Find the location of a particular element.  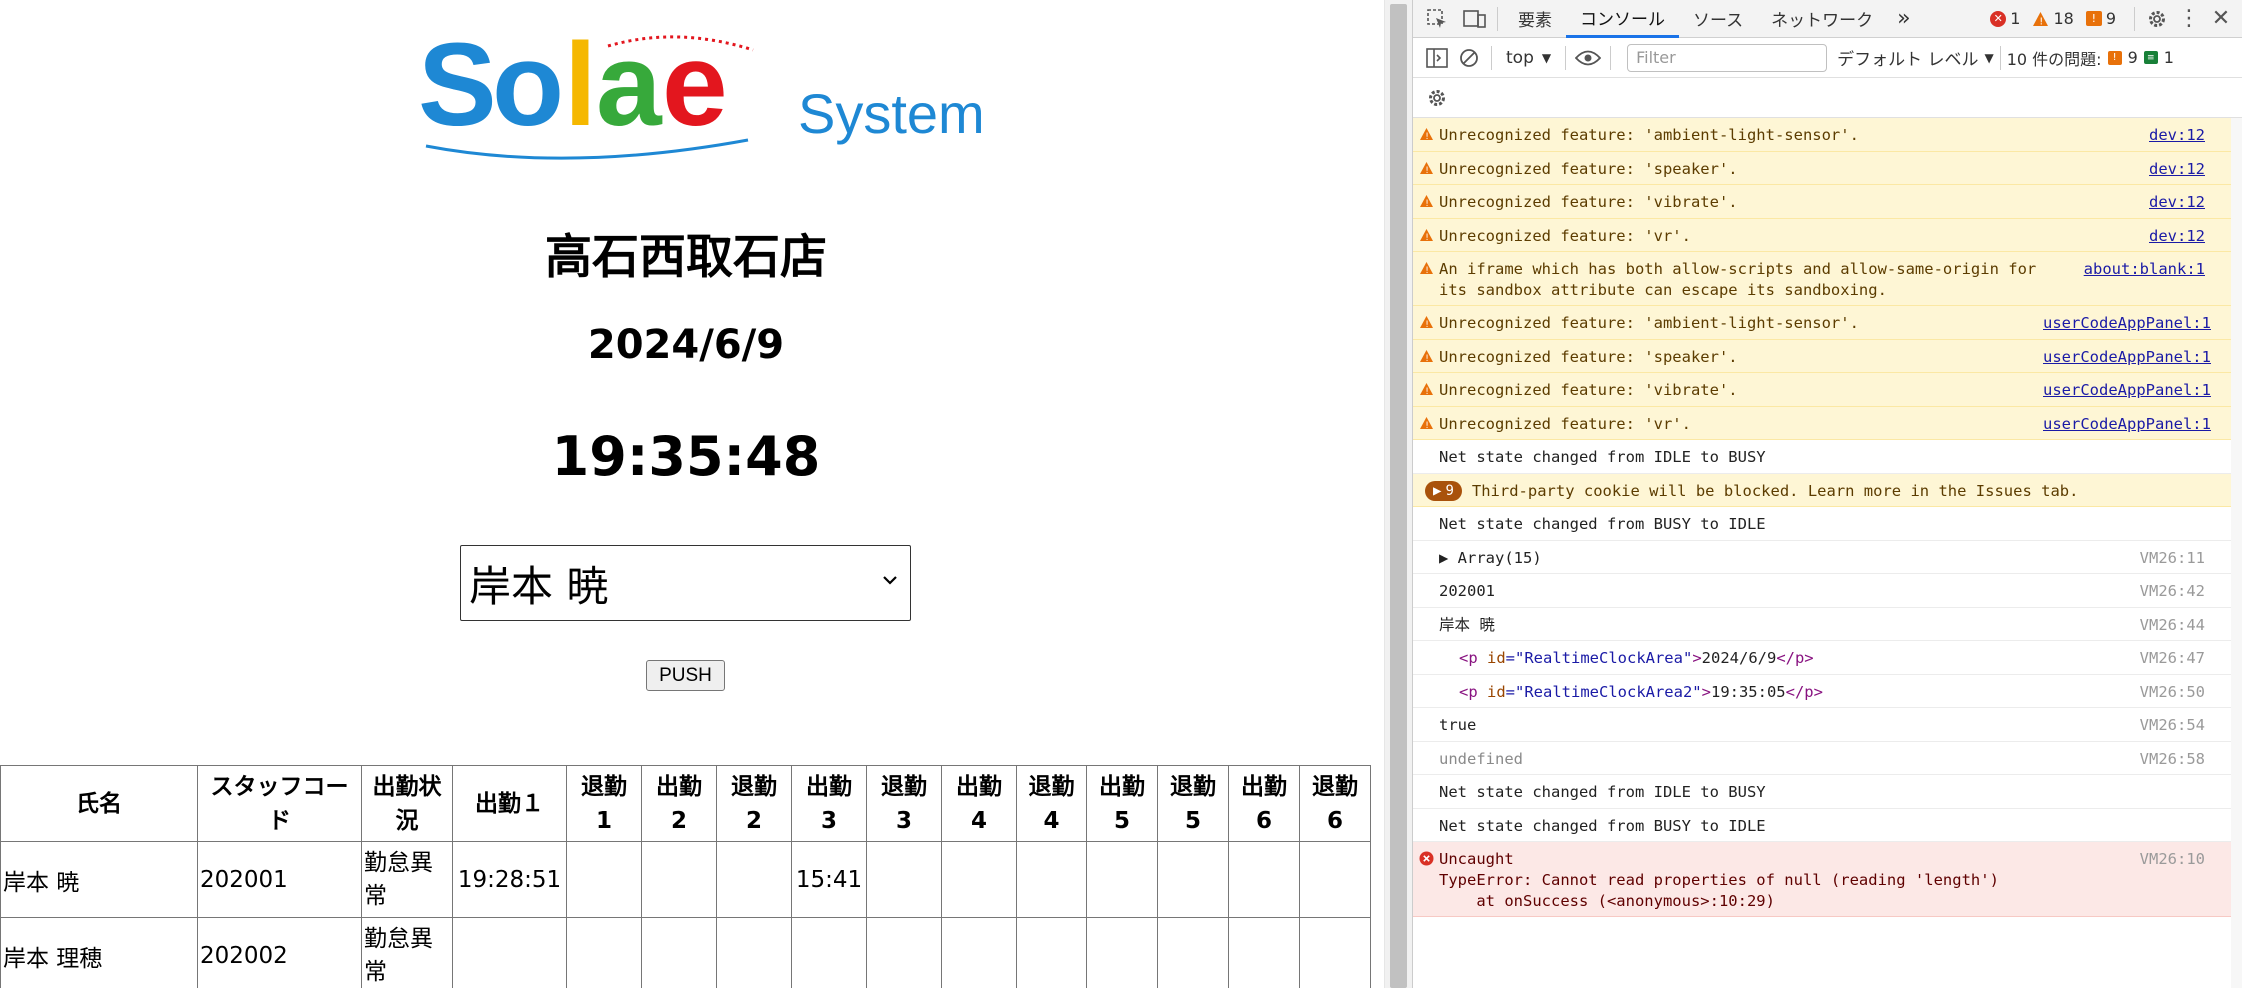

issues-count-badge: ! 9 is located at coordinates (2100, 18).